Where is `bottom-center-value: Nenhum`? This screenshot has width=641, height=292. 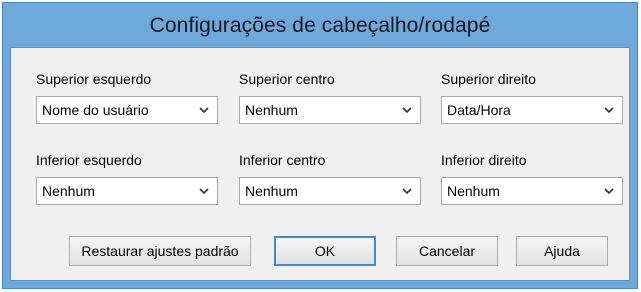 bottom-center-value: Nenhum is located at coordinates (271, 191).